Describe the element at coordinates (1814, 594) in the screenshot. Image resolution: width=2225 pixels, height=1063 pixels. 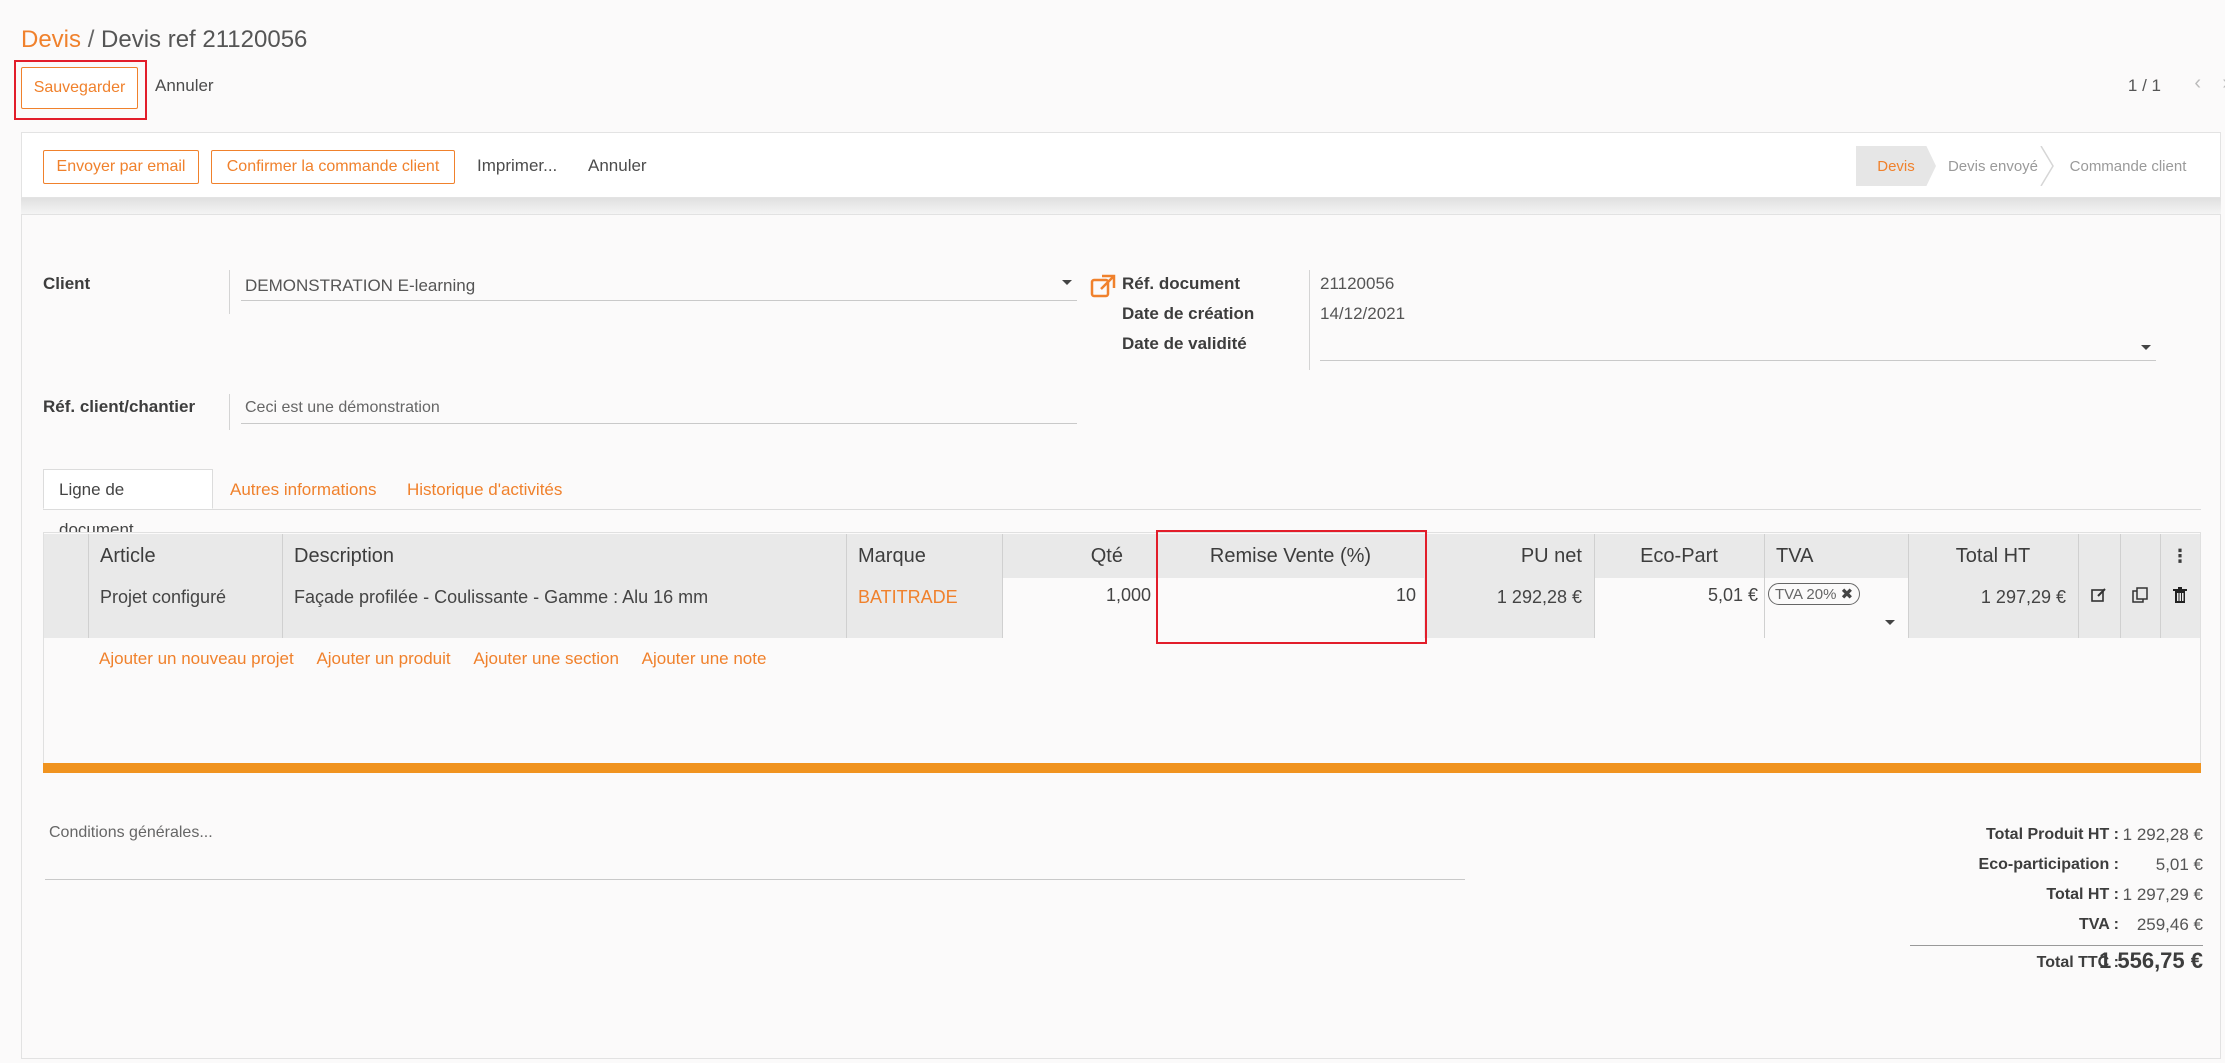
I see `vat-tag: TVA 20% ✖` at that location.